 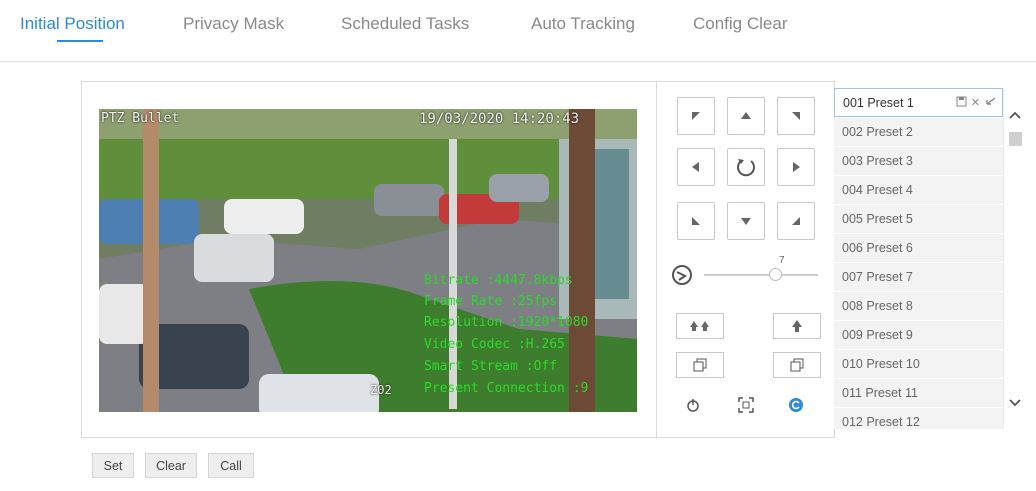 What do you see at coordinates (1014, 258) in the screenshot?
I see `preset-scrollbar` at bounding box center [1014, 258].